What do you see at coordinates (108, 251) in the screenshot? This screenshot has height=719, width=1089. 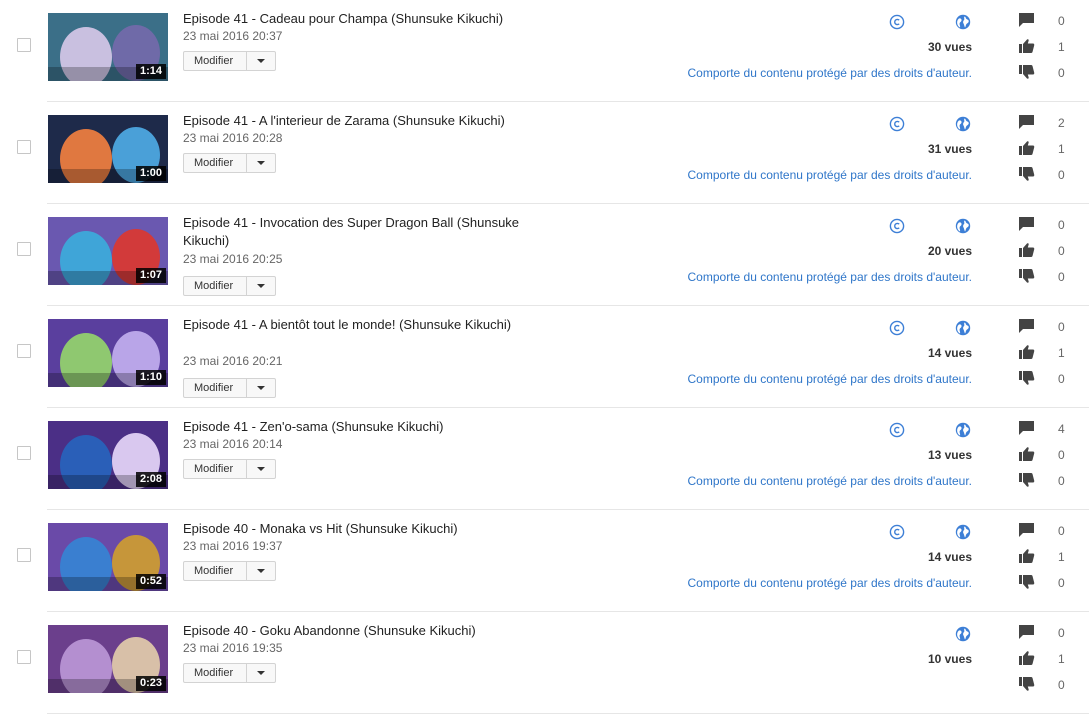 I see `video-thumbnail: 1:07` at bounding box center [108, 251].